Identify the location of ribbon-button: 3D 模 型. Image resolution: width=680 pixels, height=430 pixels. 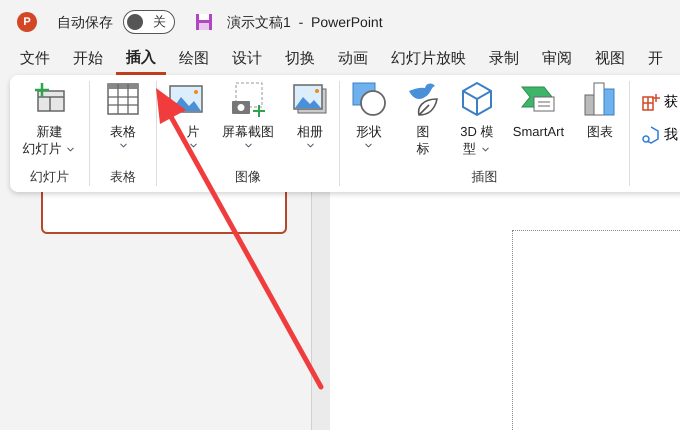
(476, 124).